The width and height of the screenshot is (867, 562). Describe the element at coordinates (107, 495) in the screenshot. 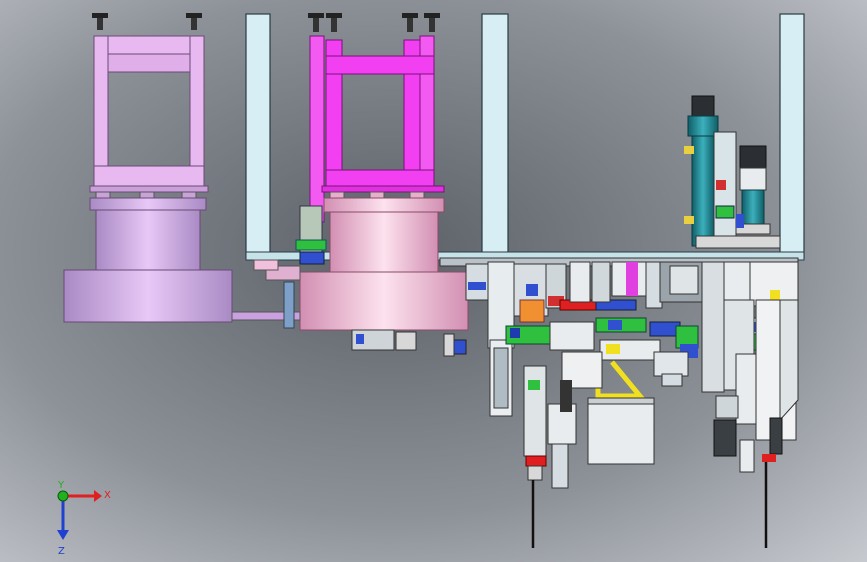

I see `x-axis-label: X` at that location.